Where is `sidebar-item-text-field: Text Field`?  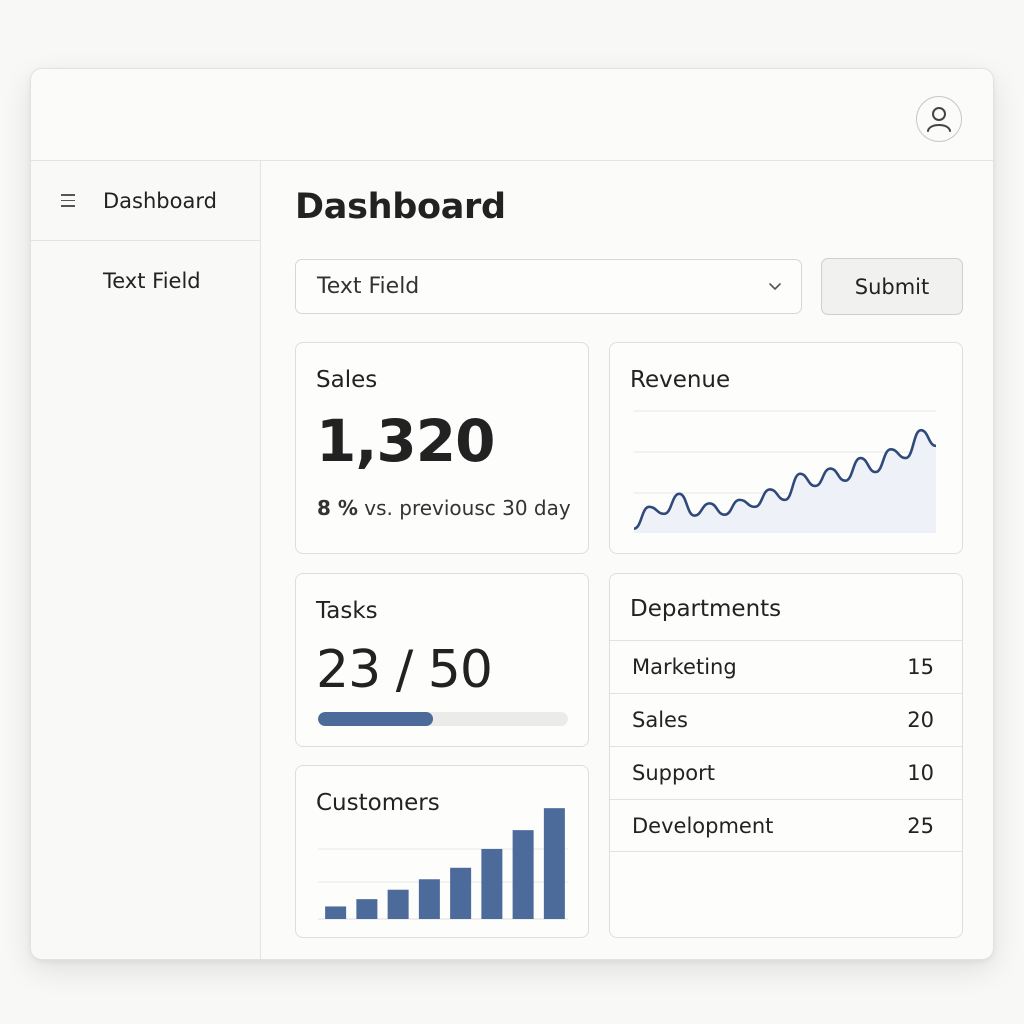 sidebar-item-text-field: Text Field is located at coordinates (145, 281).